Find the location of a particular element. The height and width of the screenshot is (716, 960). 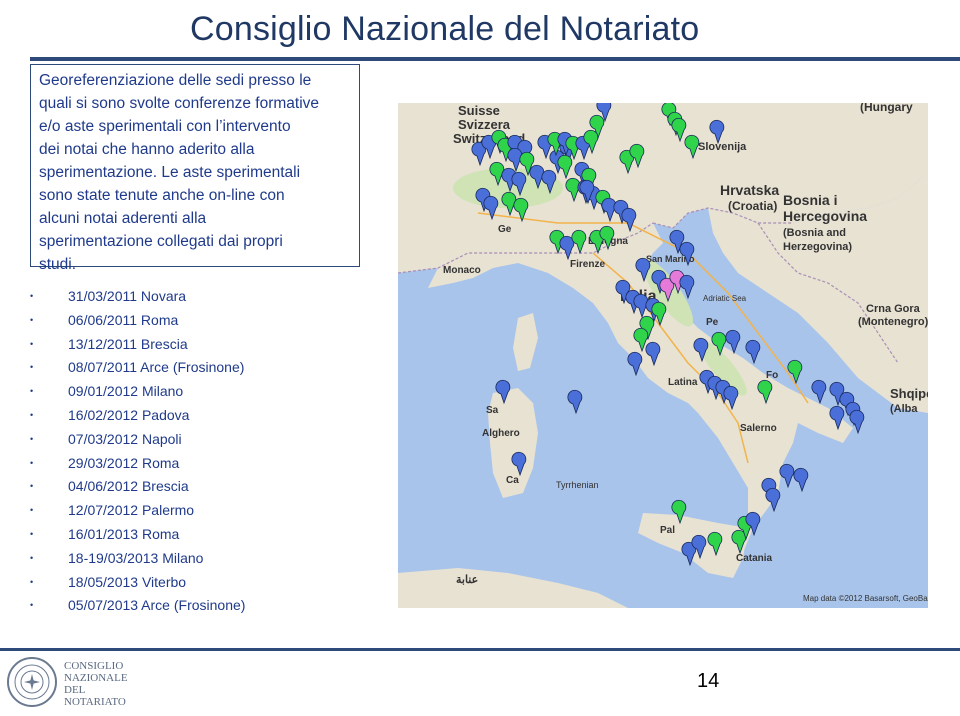

label-croatia: (Croatia) is located at coordinates (752, 206).